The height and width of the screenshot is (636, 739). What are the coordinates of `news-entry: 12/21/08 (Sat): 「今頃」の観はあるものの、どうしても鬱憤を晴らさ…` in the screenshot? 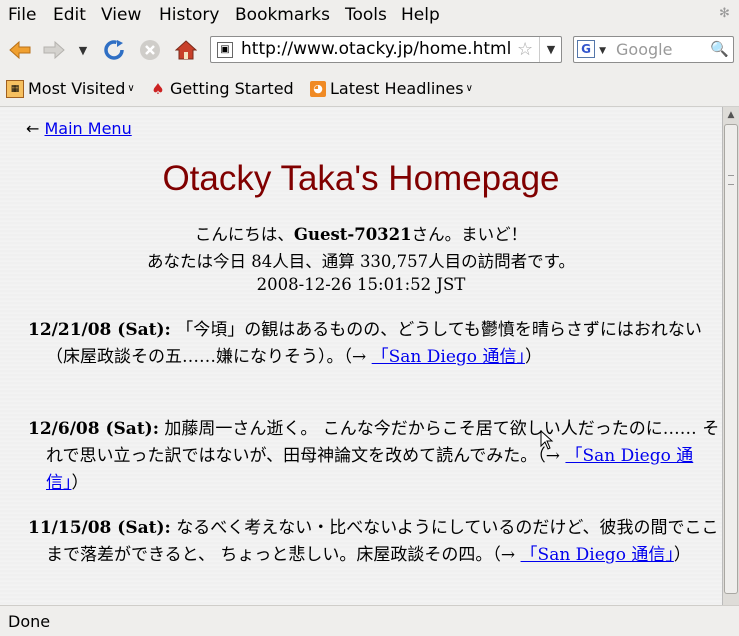 It's located at (375, 344).